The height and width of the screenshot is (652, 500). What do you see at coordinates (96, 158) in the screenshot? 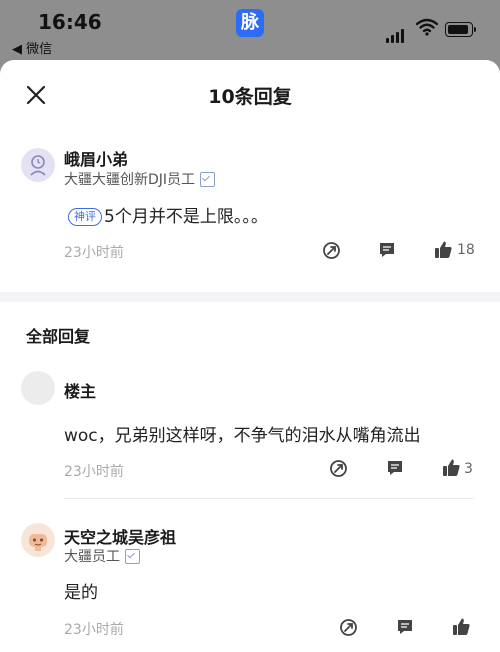
I see `author-name: 峨眉小弟` at bounding box center [96, 158].